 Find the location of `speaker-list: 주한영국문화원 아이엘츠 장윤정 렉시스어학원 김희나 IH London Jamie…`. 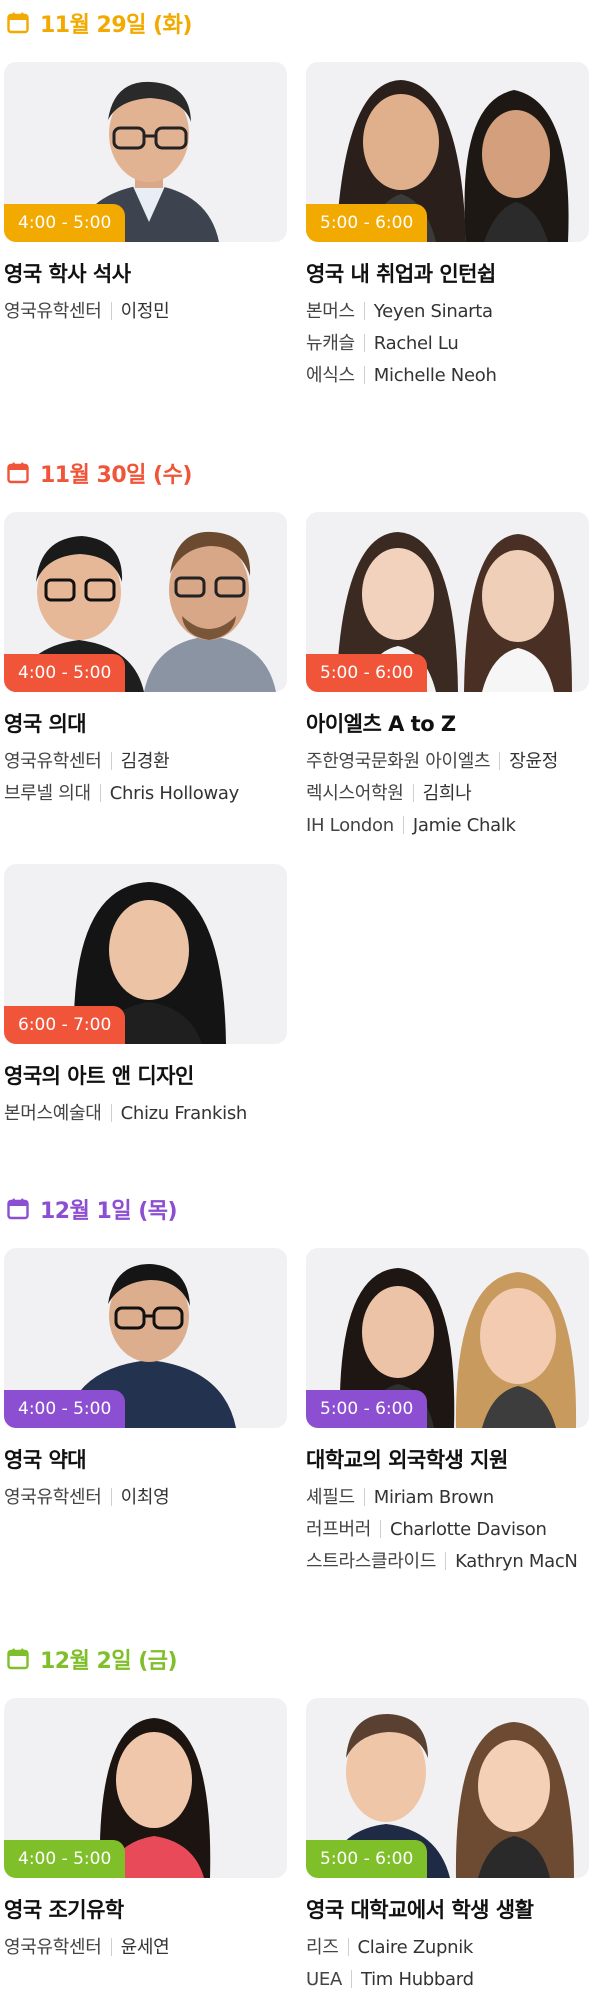

speaker-list: 주한영국문화원 아이엘츠 장윤정 렉시스어학원 김희나 IH London Jamie… is located at coordinates (447, 794).